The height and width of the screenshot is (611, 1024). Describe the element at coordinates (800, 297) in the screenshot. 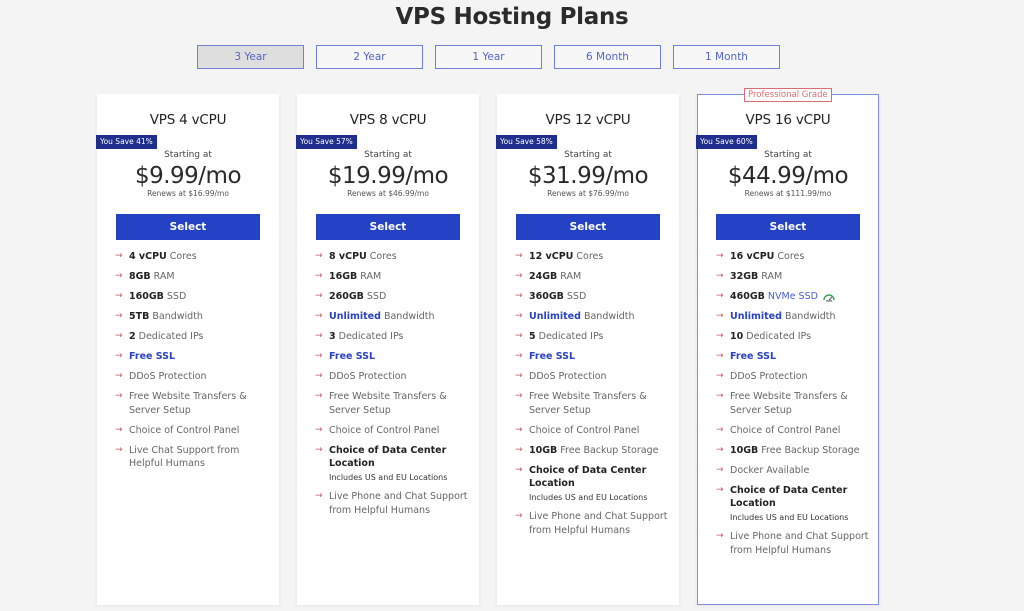

I see `feature-text: 460GB NVMe SSD` at that location.